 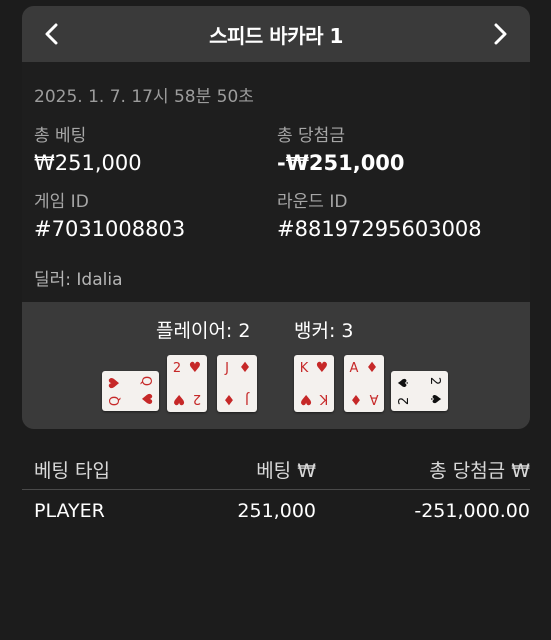 What do you see at coordinates (312, 202) in the screenshot?
I see `round-id-label: 라운드 ID` at bounding box center [312, 202].